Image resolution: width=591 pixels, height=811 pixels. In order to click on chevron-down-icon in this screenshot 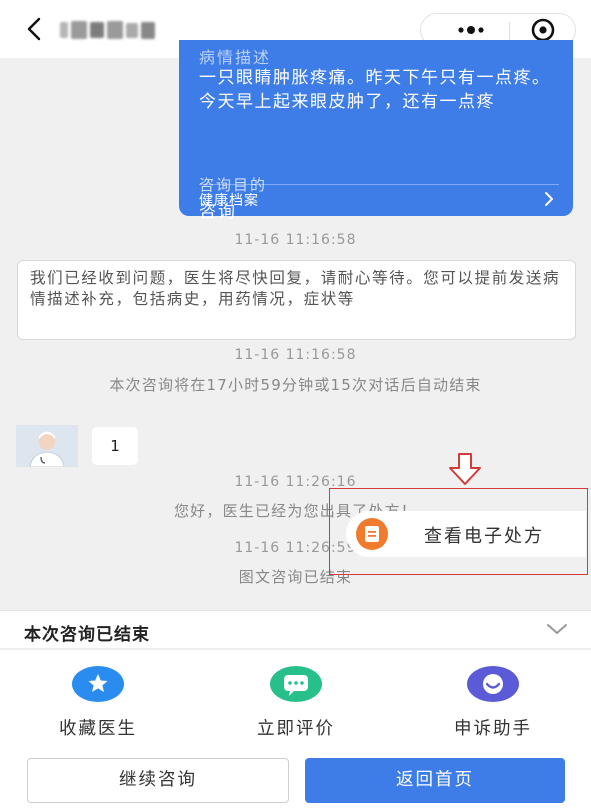, I will do `click(557, 629)`.